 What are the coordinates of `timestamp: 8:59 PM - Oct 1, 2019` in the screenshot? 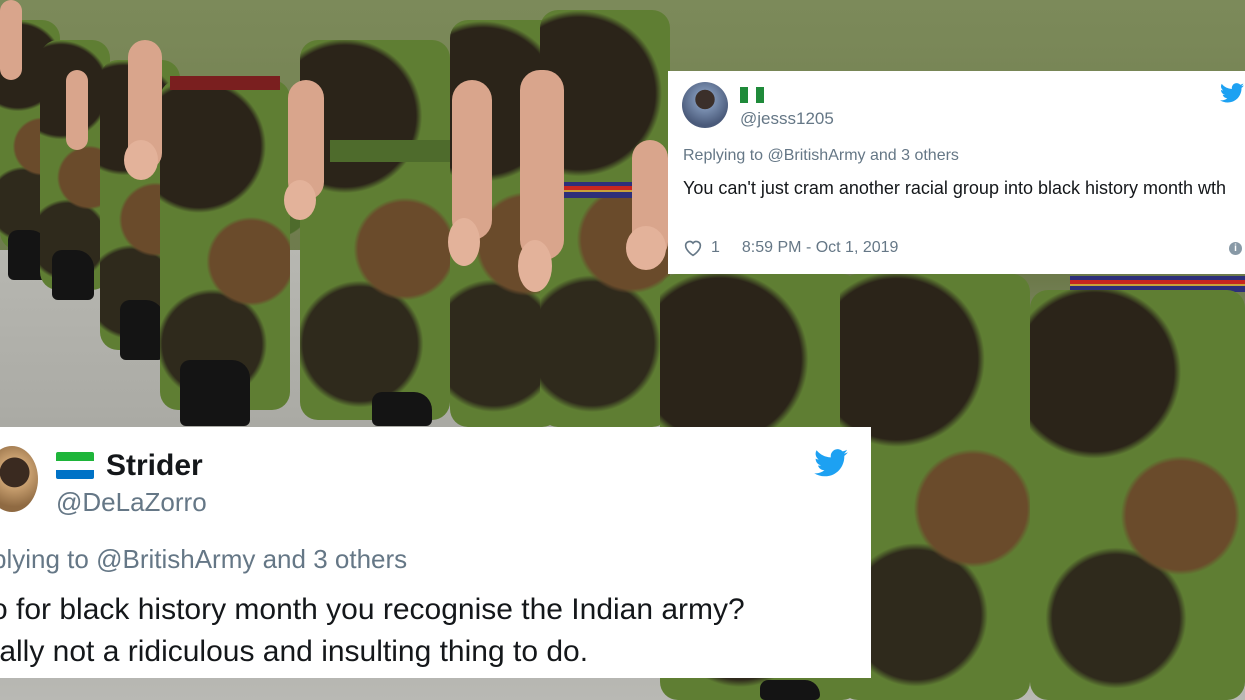 It's located at (820, 248).